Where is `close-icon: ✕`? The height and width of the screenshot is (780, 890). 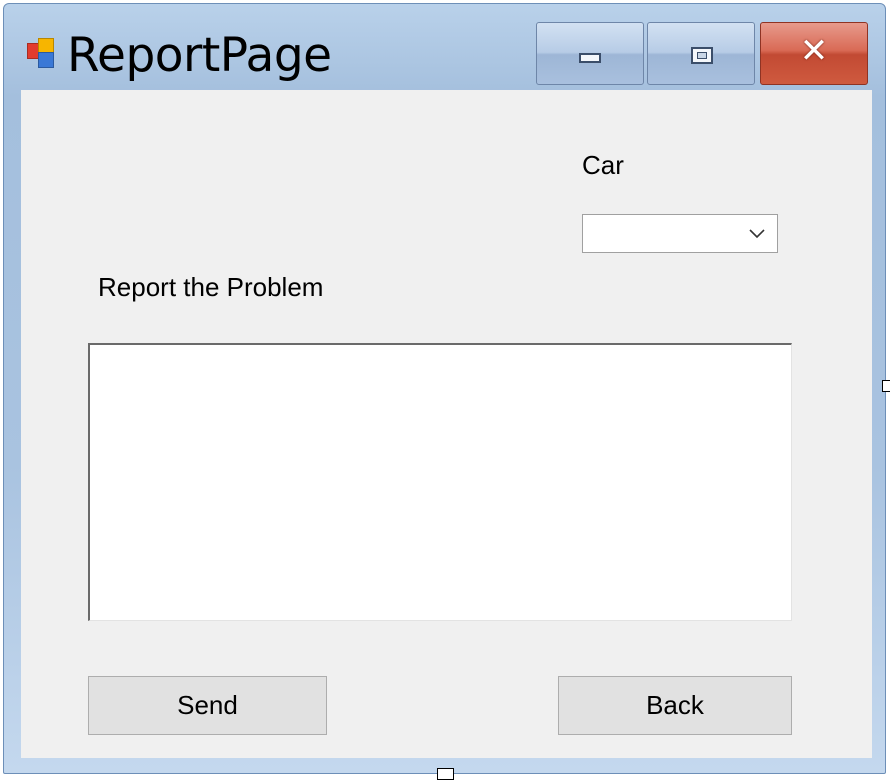
close-icon: ✕ is located at coordinates (814, 51).